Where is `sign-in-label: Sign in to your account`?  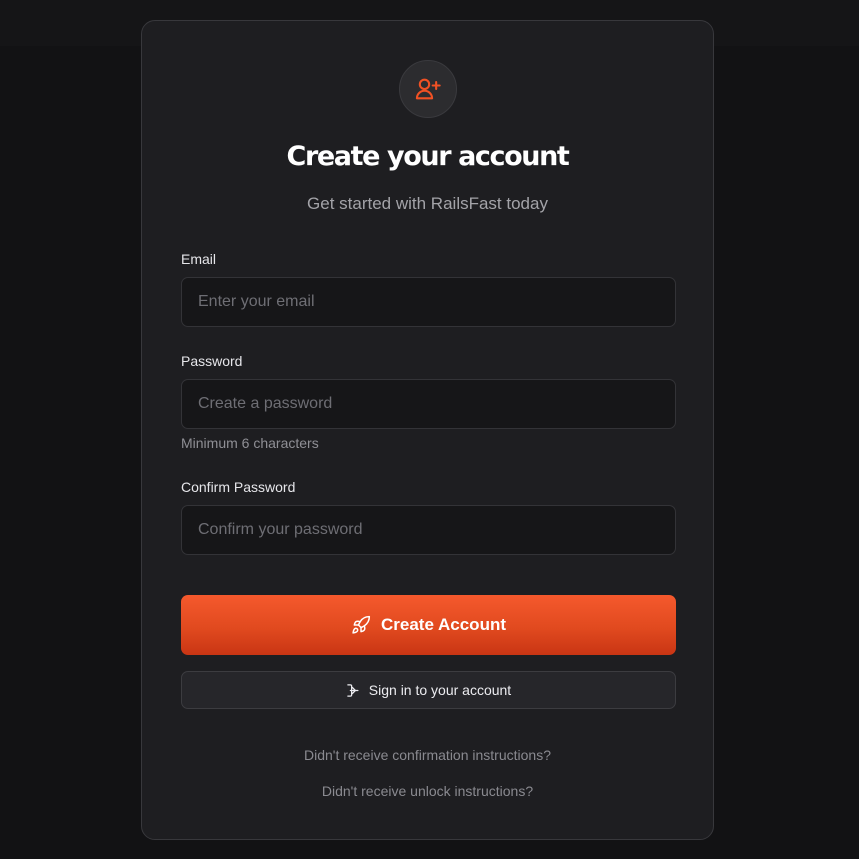
sign-in-label: Sign in to your account is located at coordinates (440, 690).